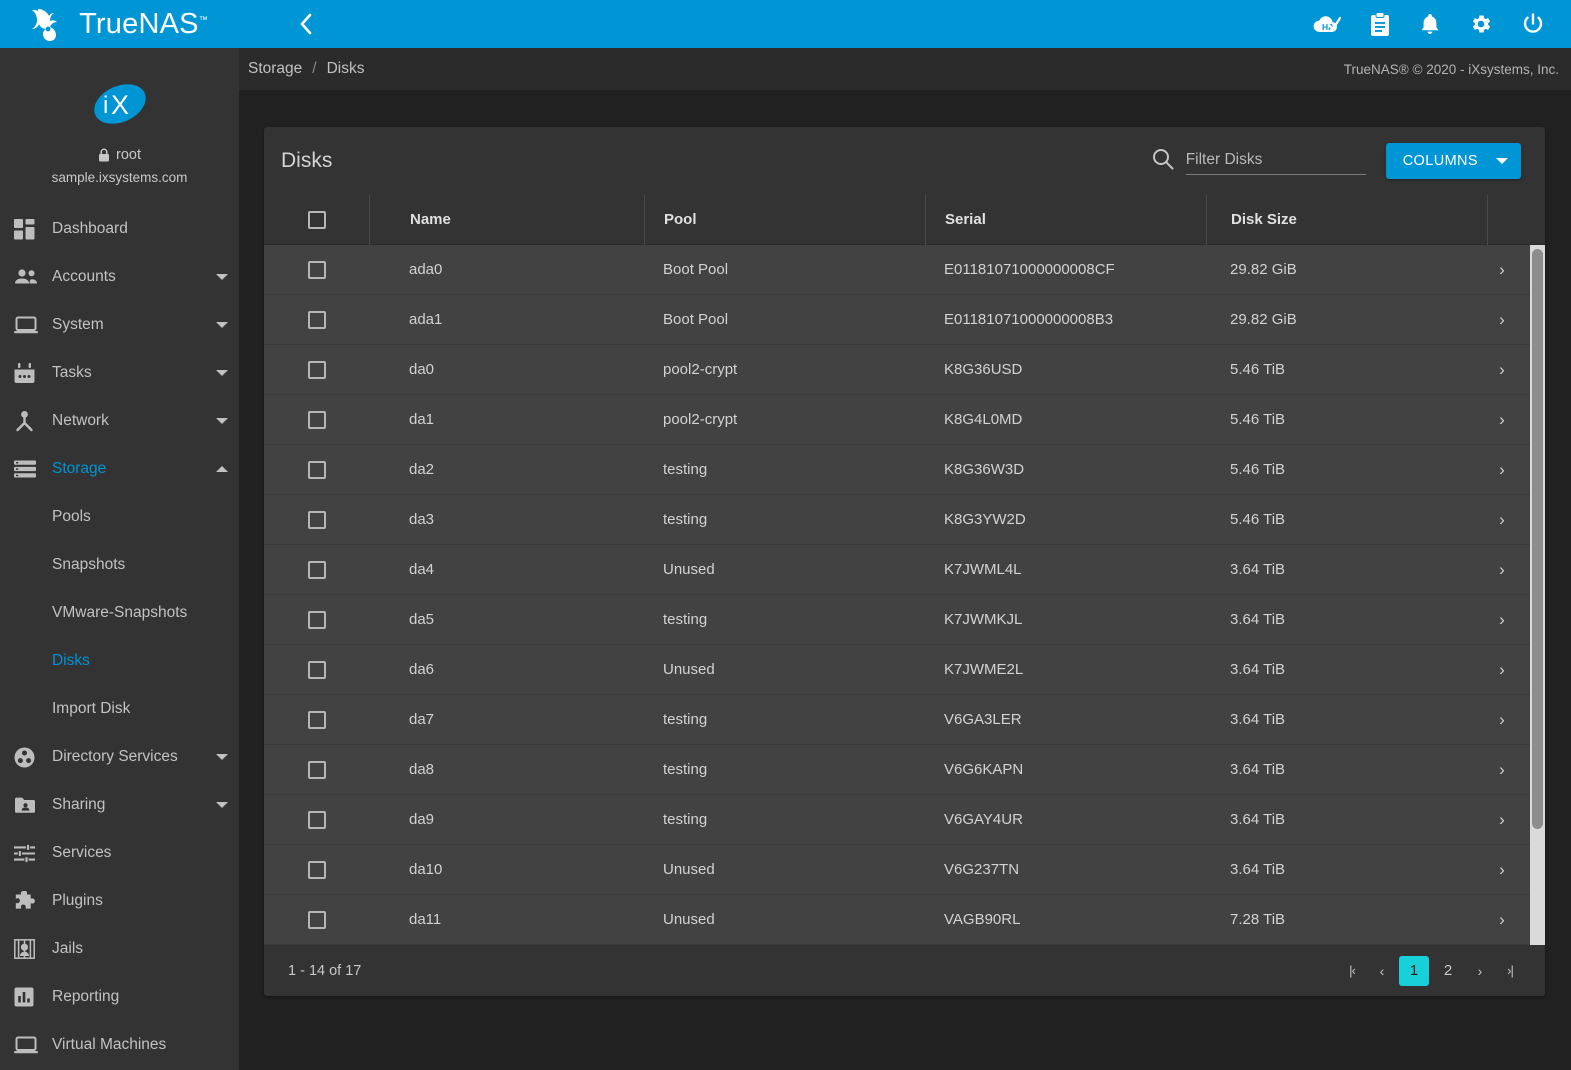 The width and height of the screenshot is (1571, 1070). Describe the element at coordinates (119, 325) in the screenshot. I see `sidebar-item-system: System` at that location.